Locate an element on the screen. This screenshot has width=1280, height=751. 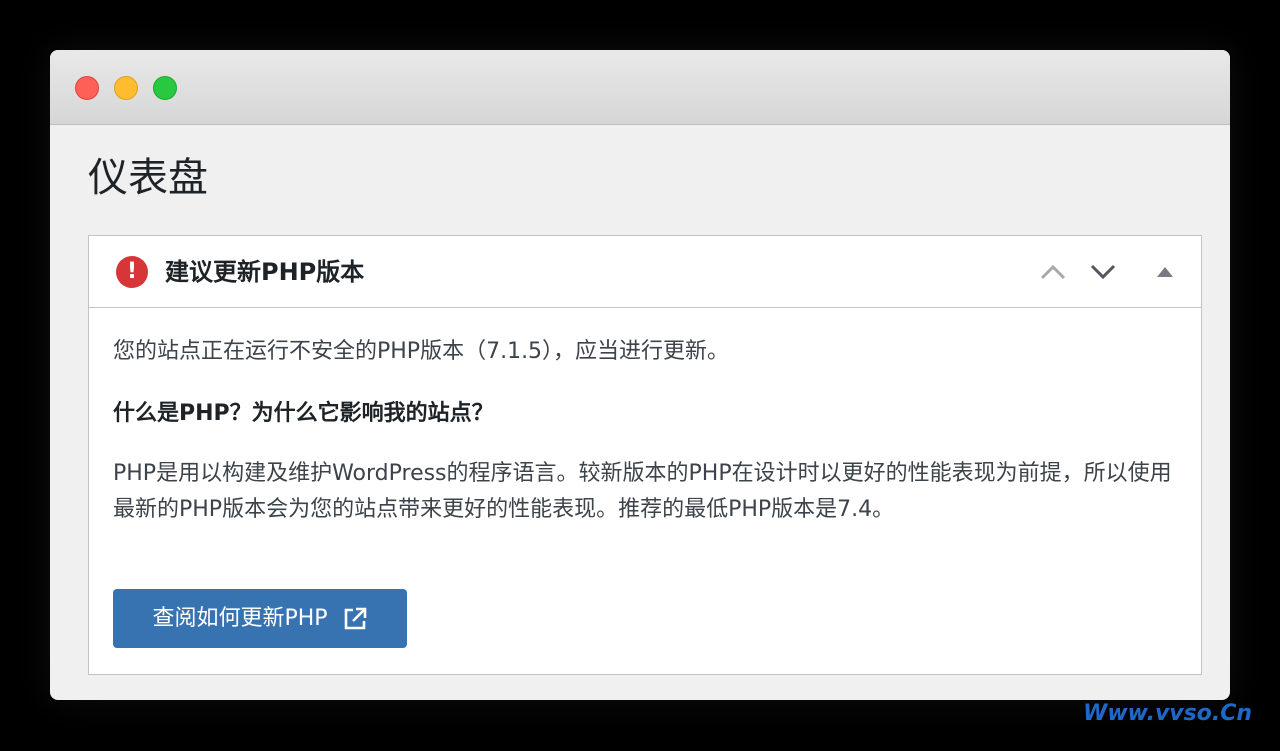
update-php-guide-button: 查阅如何更新PHP is located at coordinates (260, 618).